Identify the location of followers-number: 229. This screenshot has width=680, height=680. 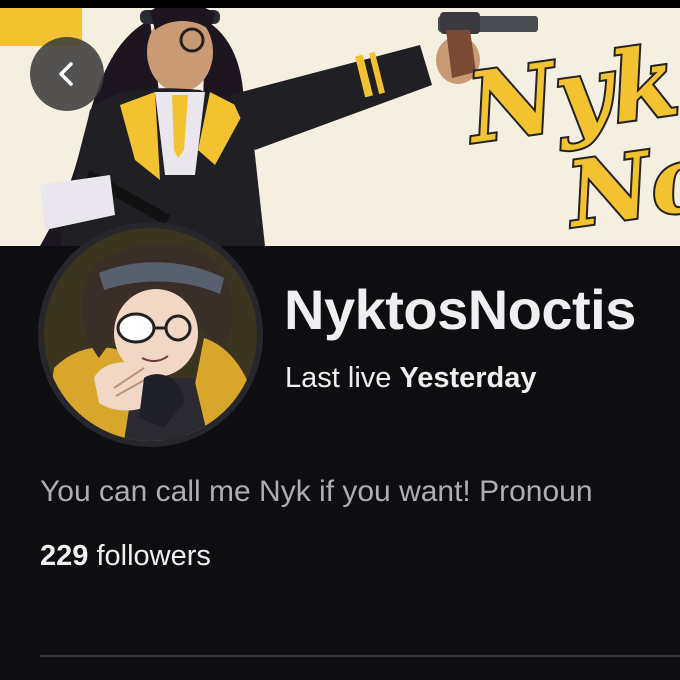
(64, 556).